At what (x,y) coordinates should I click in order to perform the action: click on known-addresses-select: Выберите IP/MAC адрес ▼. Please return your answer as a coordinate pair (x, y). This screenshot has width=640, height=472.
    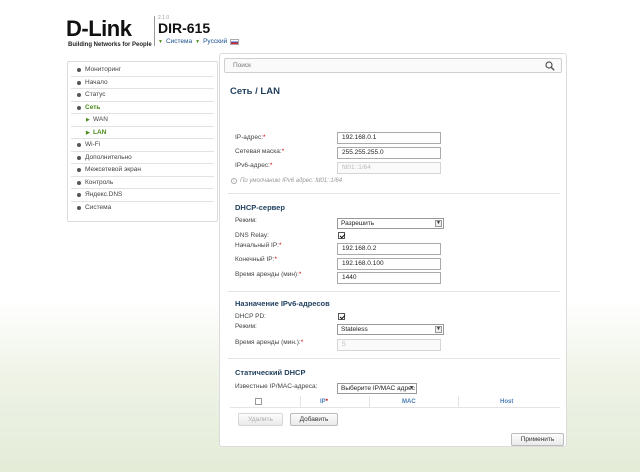
    Looking at the image, I should click on (377, 388).